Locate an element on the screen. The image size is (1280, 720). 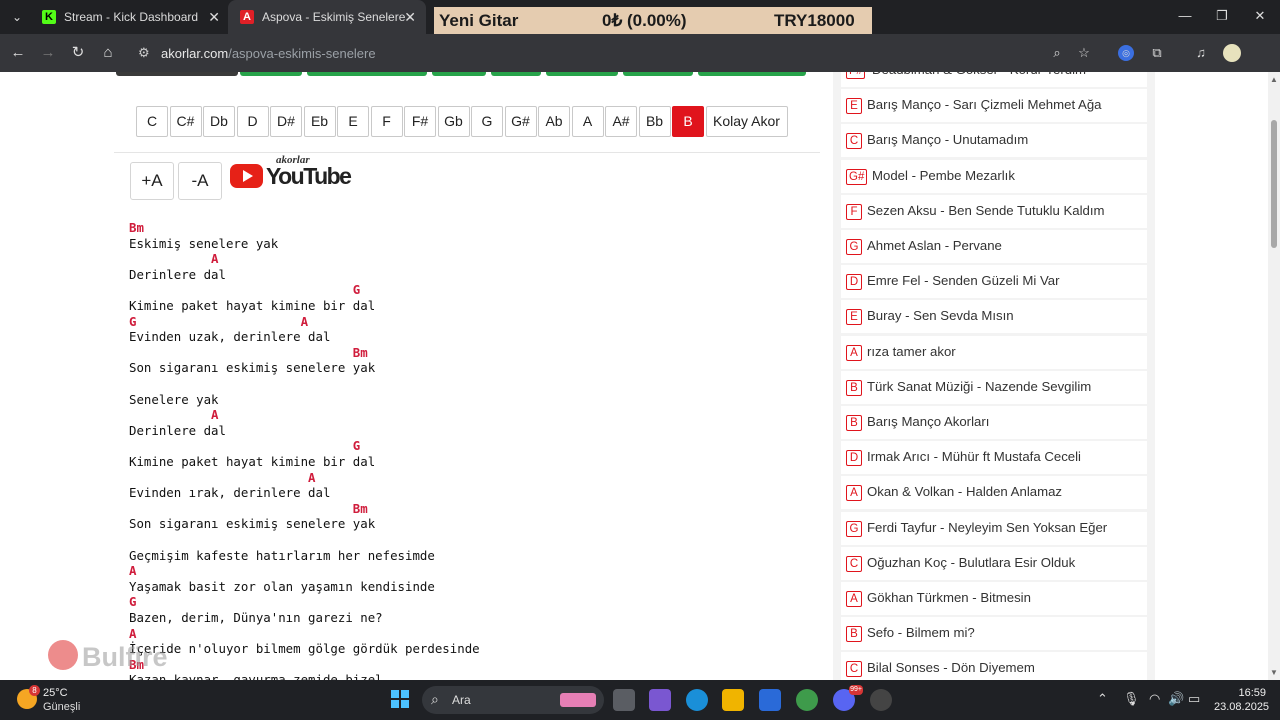
wifi-icon: ◠ is located at coordinates (1154, 699).